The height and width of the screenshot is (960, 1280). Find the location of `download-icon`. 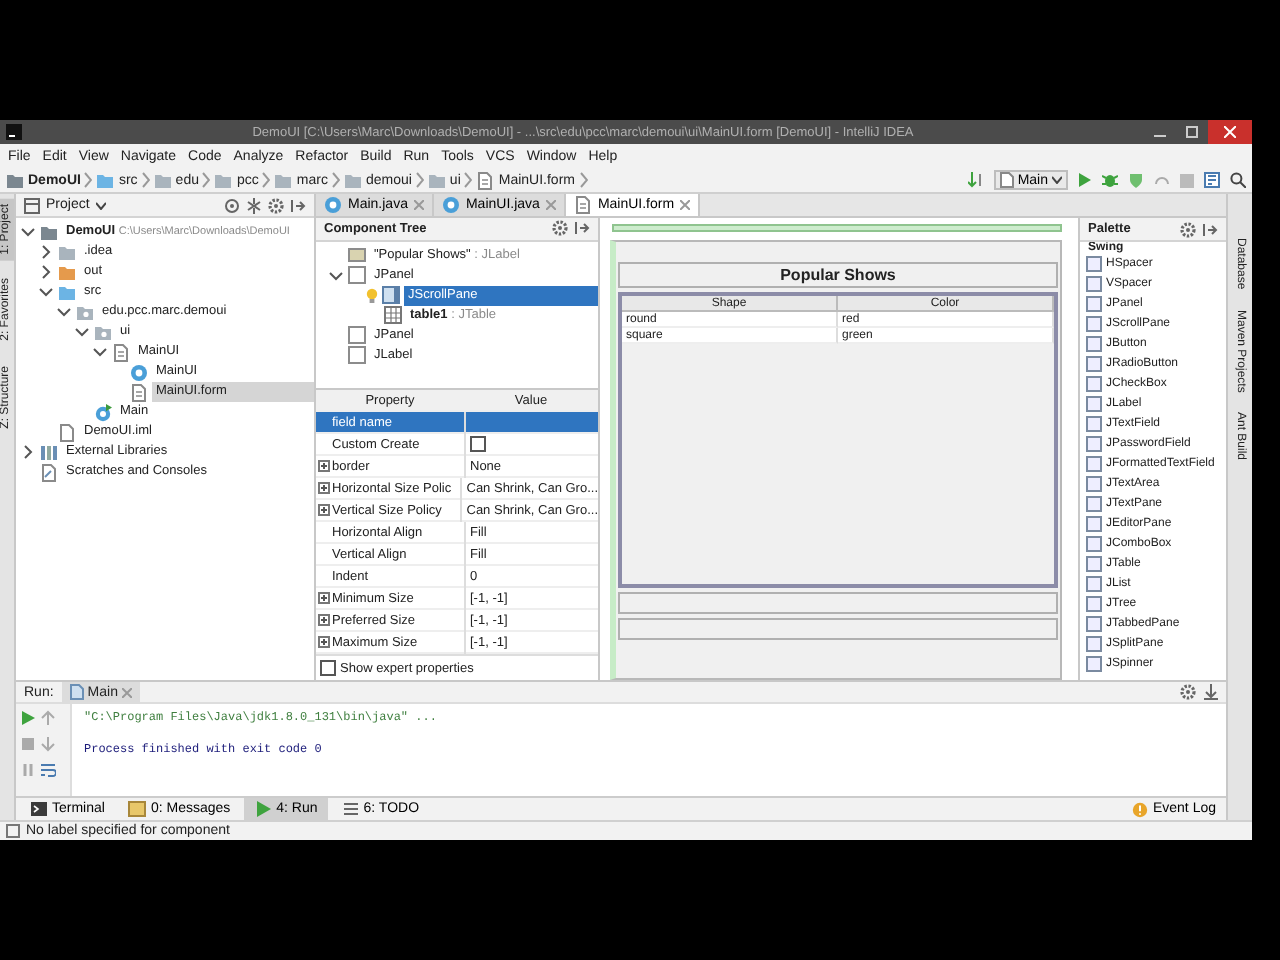

download-icon is located at coordinates (1211, 692).